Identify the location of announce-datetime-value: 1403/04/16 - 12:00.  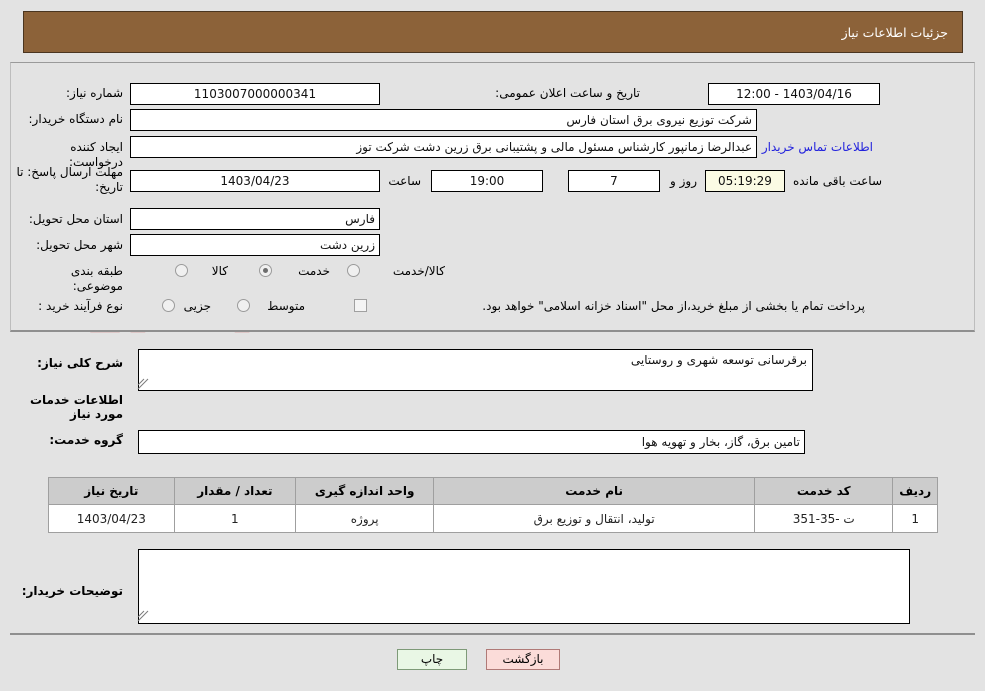
(794, 94).